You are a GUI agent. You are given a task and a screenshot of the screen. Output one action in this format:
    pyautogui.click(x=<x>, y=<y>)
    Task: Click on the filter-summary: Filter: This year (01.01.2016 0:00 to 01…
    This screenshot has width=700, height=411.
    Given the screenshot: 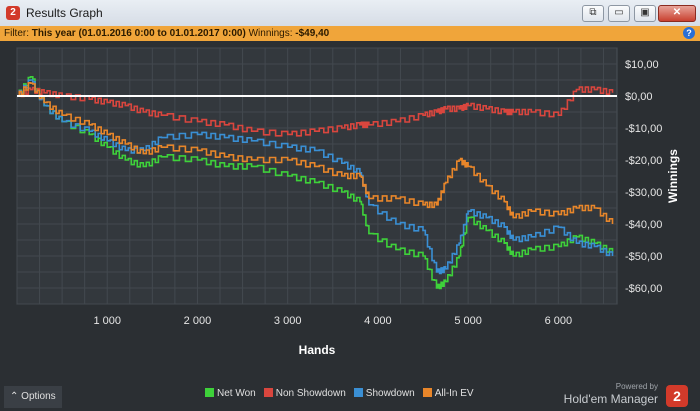 What is the action you would take?
    pyautogui.click(x=166, y=33)
    